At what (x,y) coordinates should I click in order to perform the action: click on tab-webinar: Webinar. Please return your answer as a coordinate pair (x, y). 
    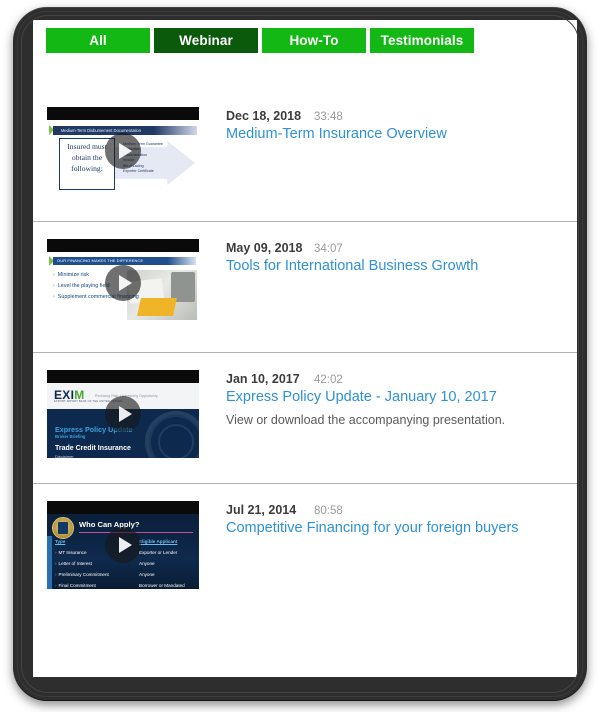
    Looking at the image, I should click on (206, 40).